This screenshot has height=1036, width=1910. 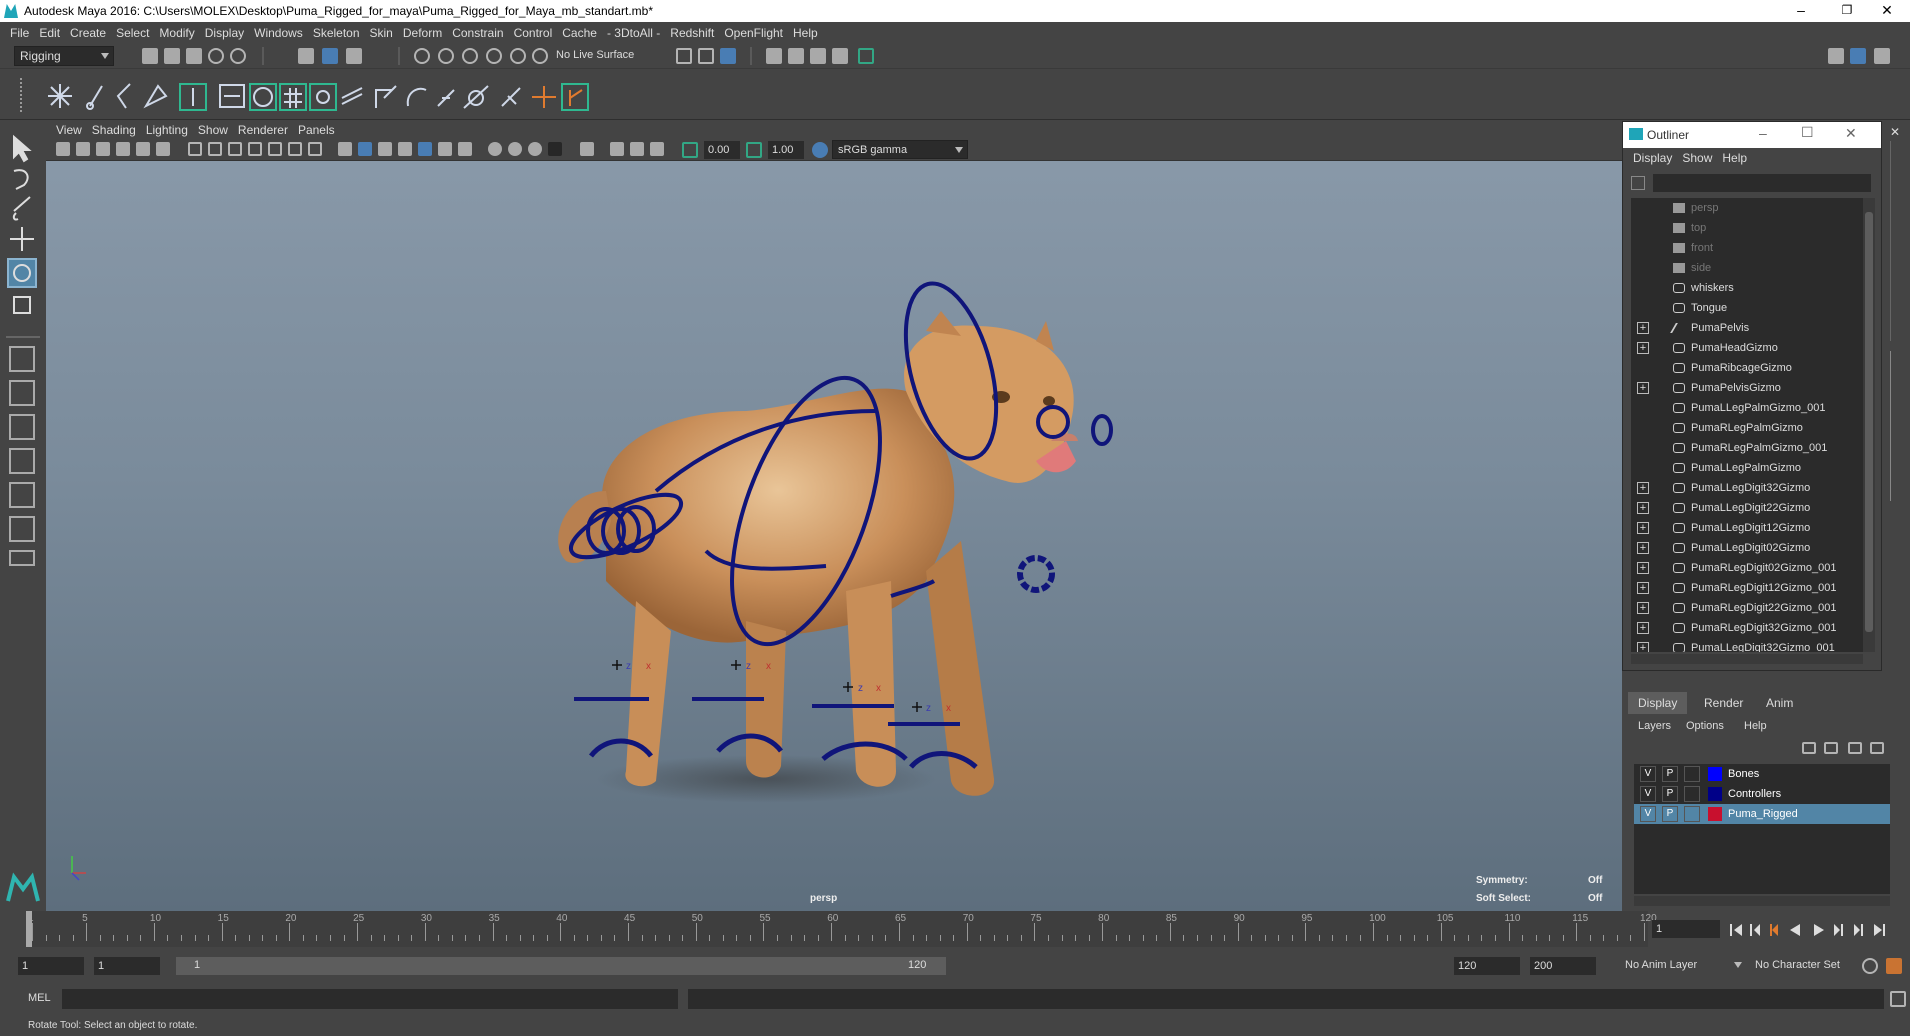 I want to click on color-space-dropdown: sRGB gamma, so click(x=900, y=149).